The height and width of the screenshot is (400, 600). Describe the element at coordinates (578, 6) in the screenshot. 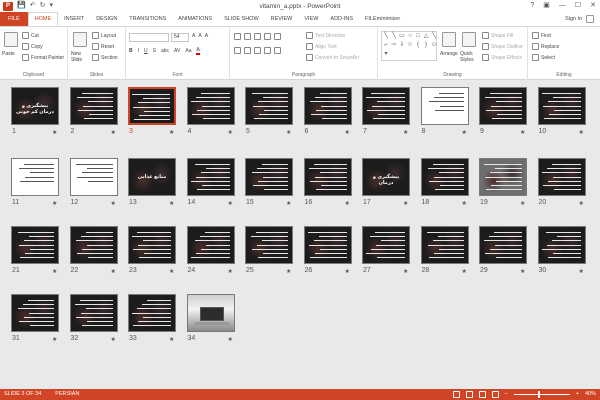

I see `maximize-icon: ☐` at that location.